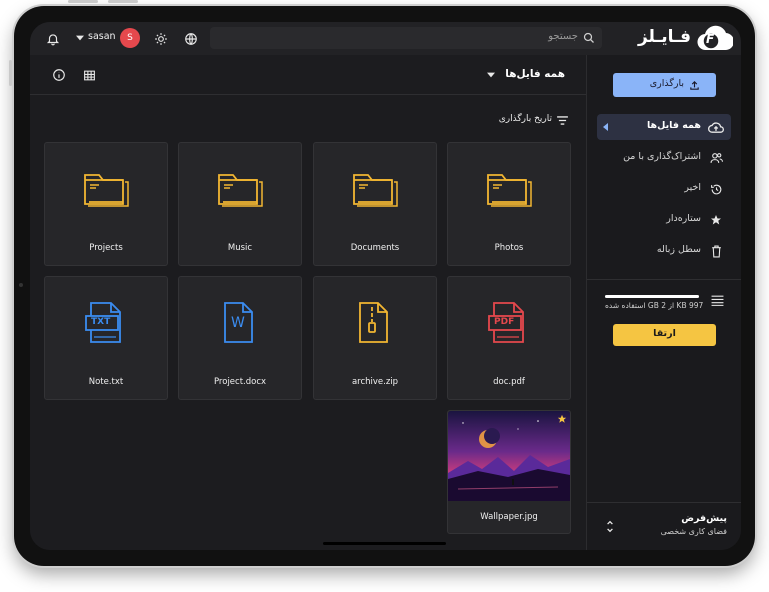  Describe the element at coordinates (692, 187) in the screenshot. I see `sidebar-item-label: اخیر` at that location.